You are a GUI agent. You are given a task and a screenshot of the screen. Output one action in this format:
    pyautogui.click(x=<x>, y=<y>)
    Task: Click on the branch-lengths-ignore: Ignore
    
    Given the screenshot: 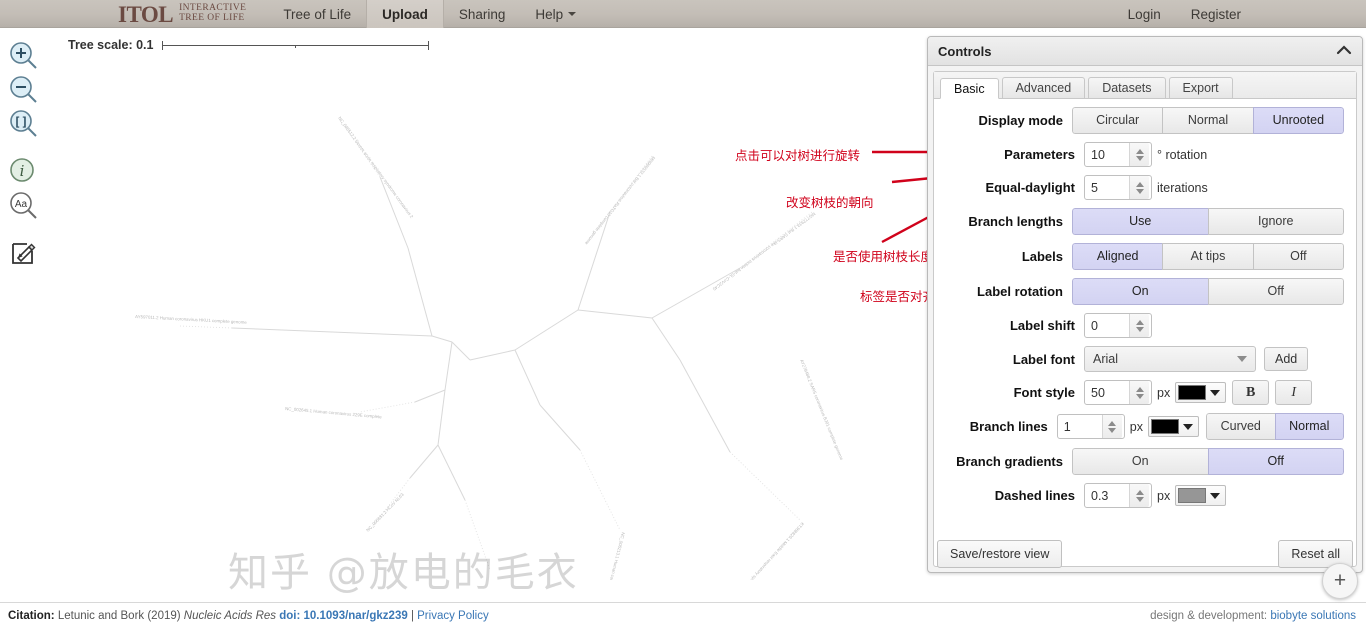 What is the action you would take?
    pyautogui.click(x=1275, y=221)
    